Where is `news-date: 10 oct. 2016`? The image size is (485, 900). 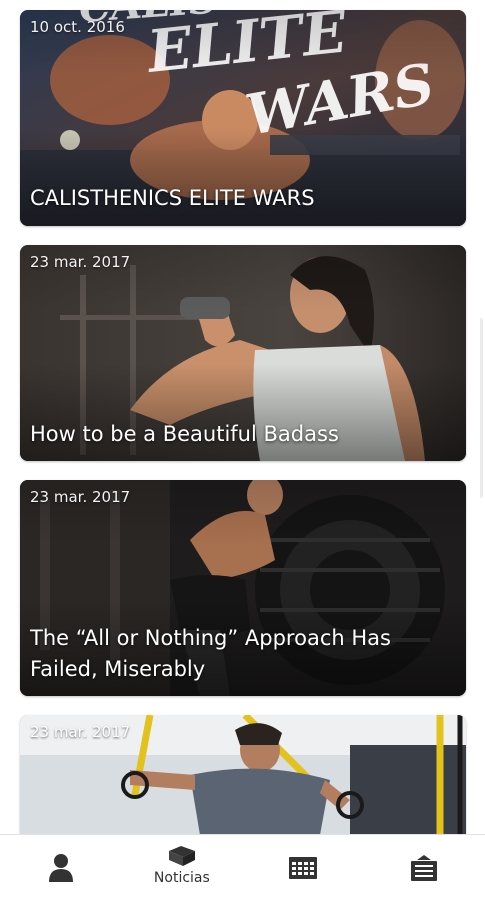 news-date: 10 oct. 2016 is located at coordinates (77, 27).